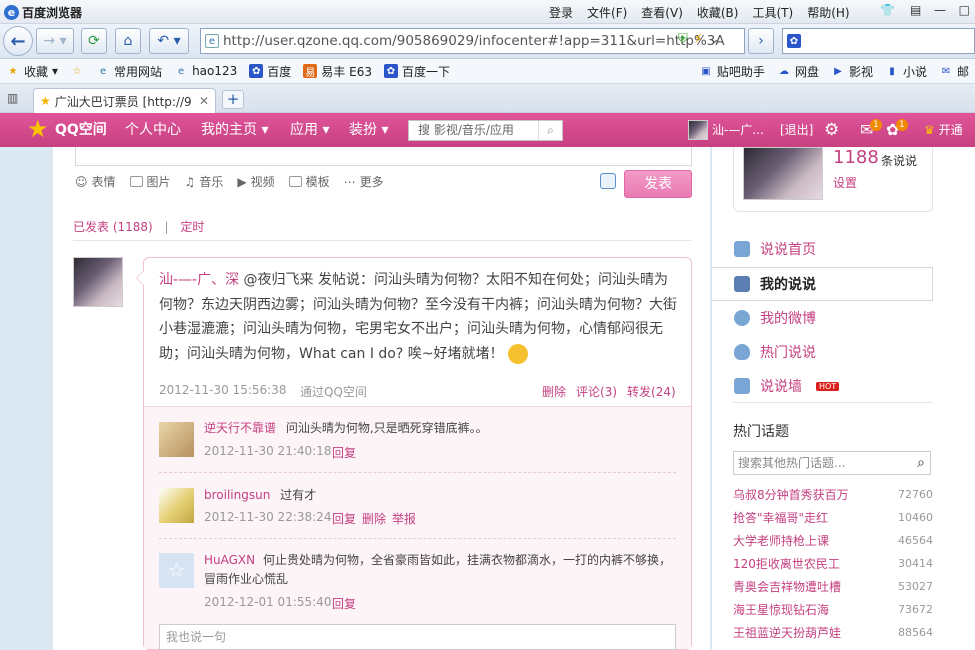 Image resolution: width=975 pixels, height=650 pixels. I want to click on fav-pan: ☁ 网盘, so click(798, 71).